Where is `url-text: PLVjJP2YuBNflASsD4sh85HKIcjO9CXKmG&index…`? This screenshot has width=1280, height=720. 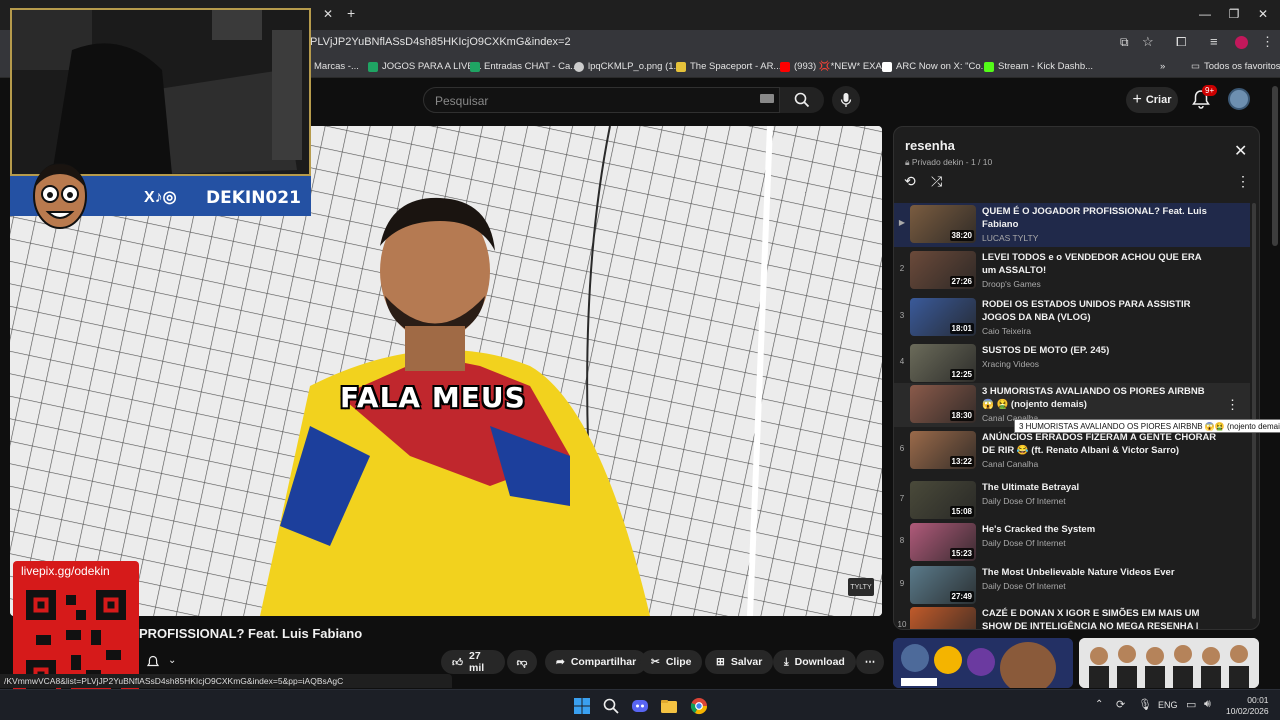
url-text: PLVjJP2YuBNflASsD4sh85HKIcjO9CXKmG&index… is located at coordinates (440, 42).